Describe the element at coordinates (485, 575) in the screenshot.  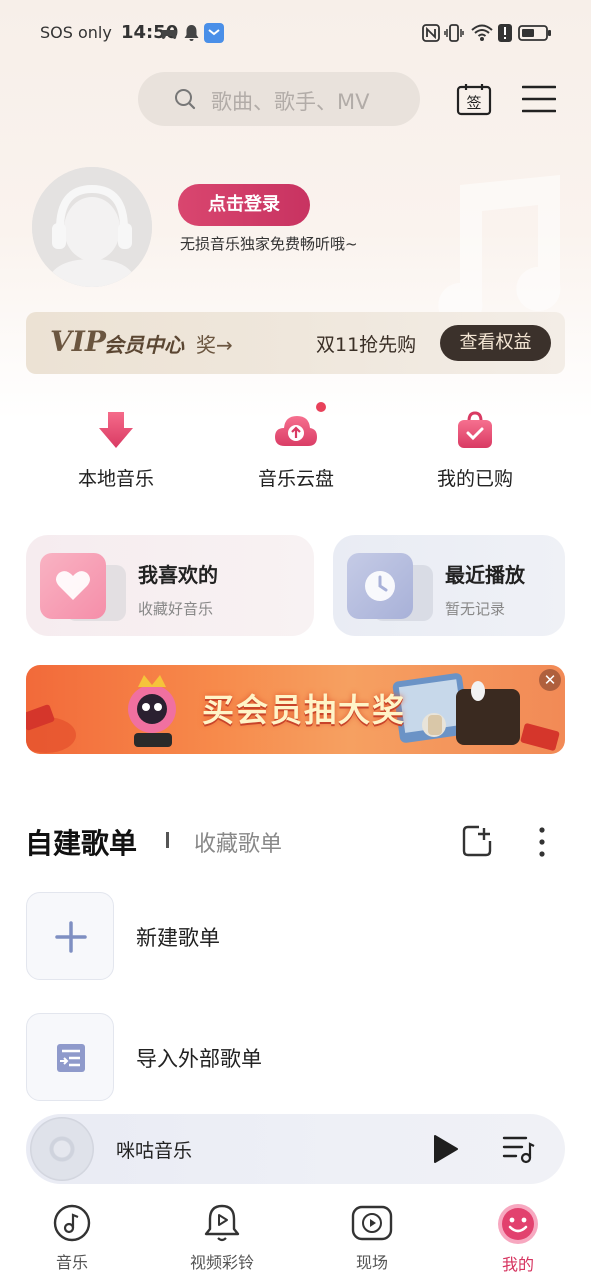
I see `card-title: 最近播放` at that location.